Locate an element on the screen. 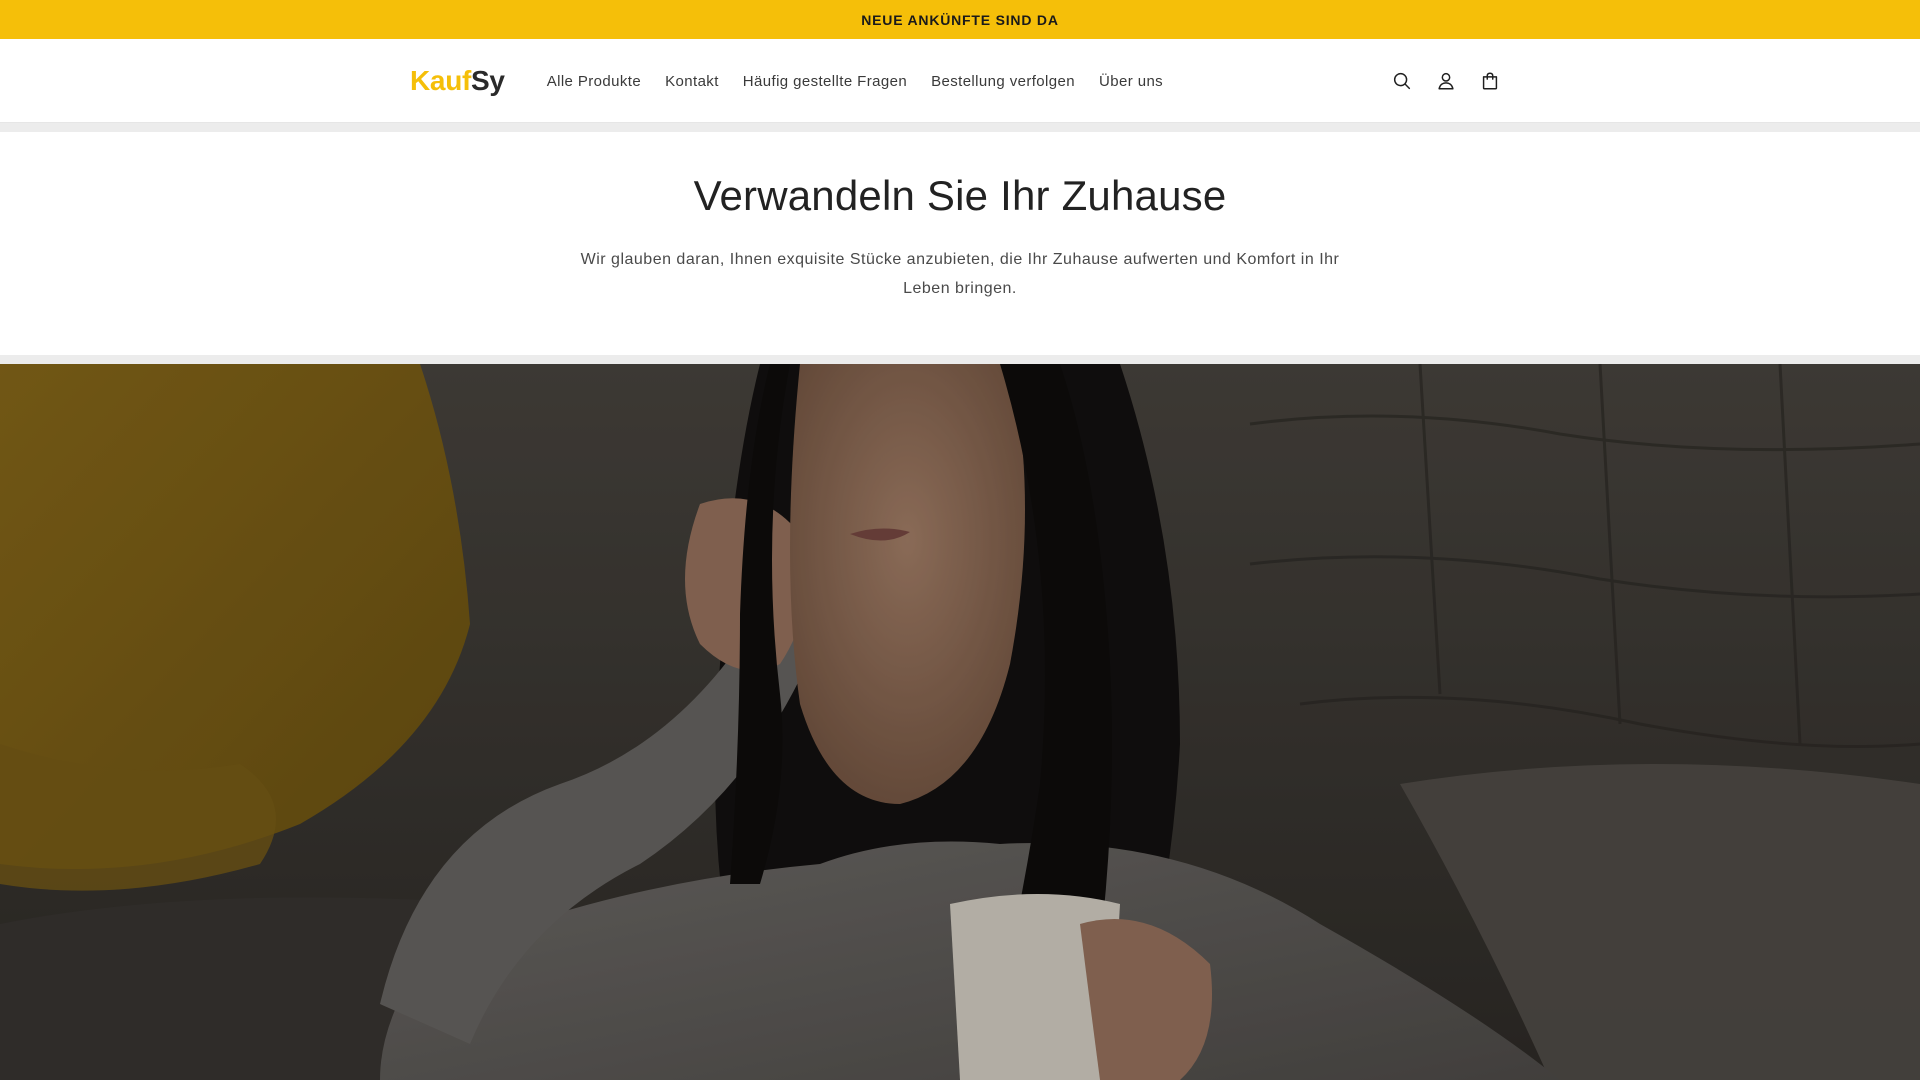 The image size is (1920, 1080). header-icons is located at coordinates (1446, 81).